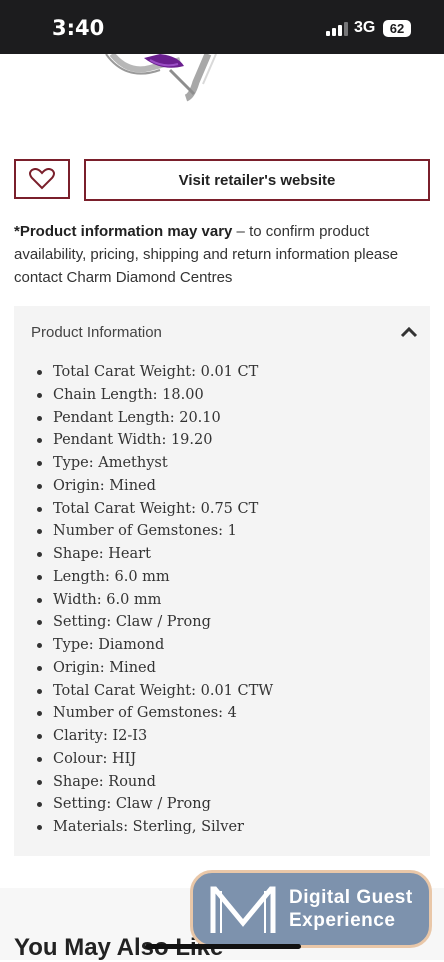 Image resolution: width=444 pixels, height=962 pixels. What do you see at coordinates (222, 440) in the screenshot?
I see `spec-item: Pendant Width: 19.20` at bounding box center [222, 440].